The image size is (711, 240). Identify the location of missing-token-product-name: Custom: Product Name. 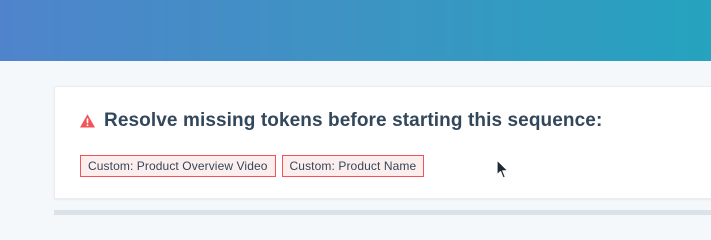
(353, 166).